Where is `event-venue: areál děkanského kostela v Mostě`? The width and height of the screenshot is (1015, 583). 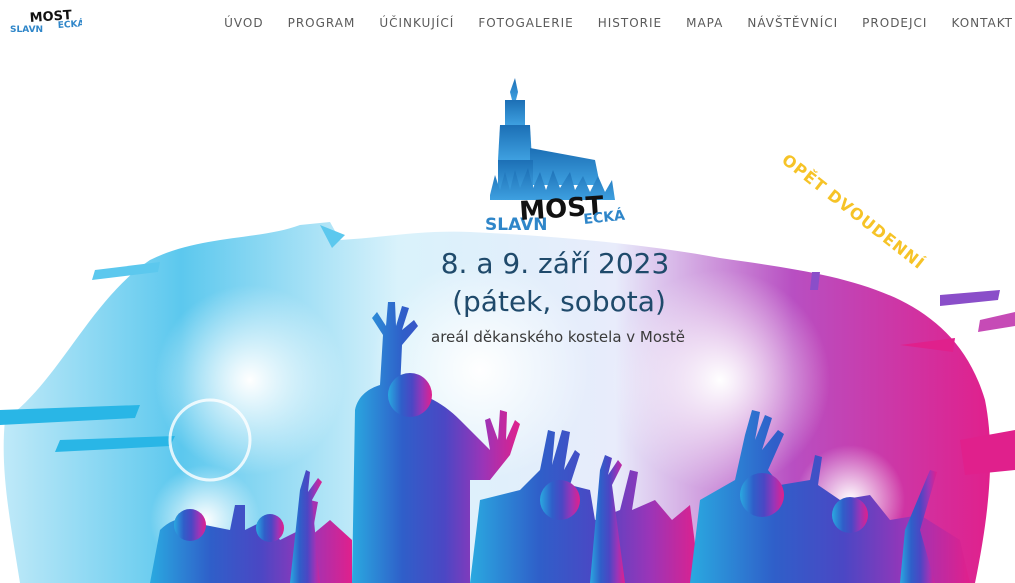
event-venue: areál děkanského kostela v Mostě is located at coordinates (558, 337).